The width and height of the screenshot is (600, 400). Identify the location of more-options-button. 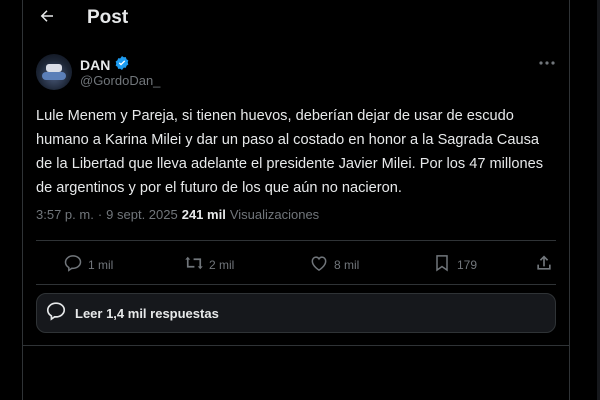
(547, 62).